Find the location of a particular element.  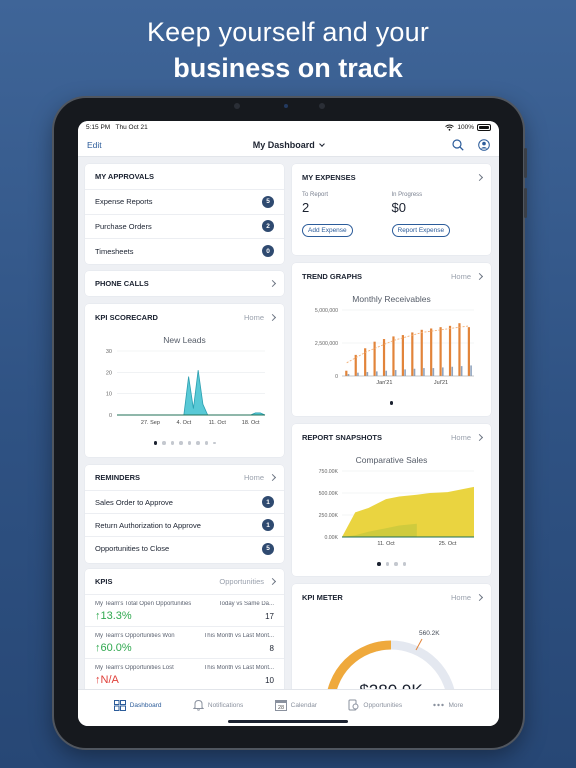

trend-home-link: Home is located at coordinates (467, 276).